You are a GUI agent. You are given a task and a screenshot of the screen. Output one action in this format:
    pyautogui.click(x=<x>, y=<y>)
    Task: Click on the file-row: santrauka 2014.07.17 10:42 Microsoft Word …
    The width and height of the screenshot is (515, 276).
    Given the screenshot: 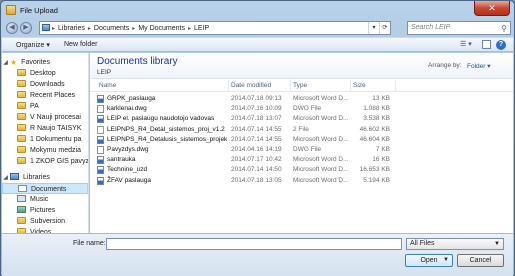 What is the action you would take?
    pyautogui.click(x=301, y=160)
    